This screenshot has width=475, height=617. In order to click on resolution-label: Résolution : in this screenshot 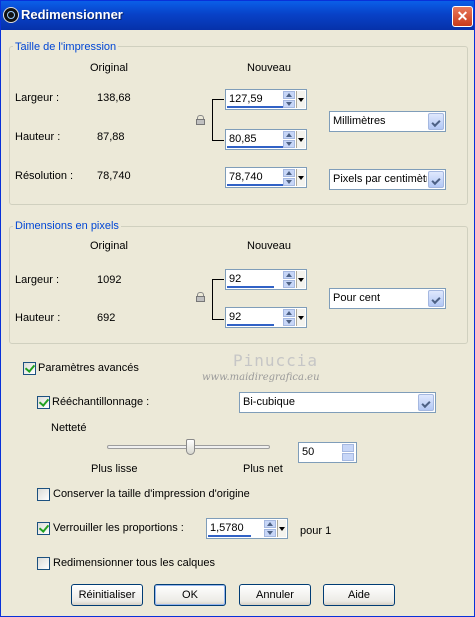, I will do `click(44, 176)`.